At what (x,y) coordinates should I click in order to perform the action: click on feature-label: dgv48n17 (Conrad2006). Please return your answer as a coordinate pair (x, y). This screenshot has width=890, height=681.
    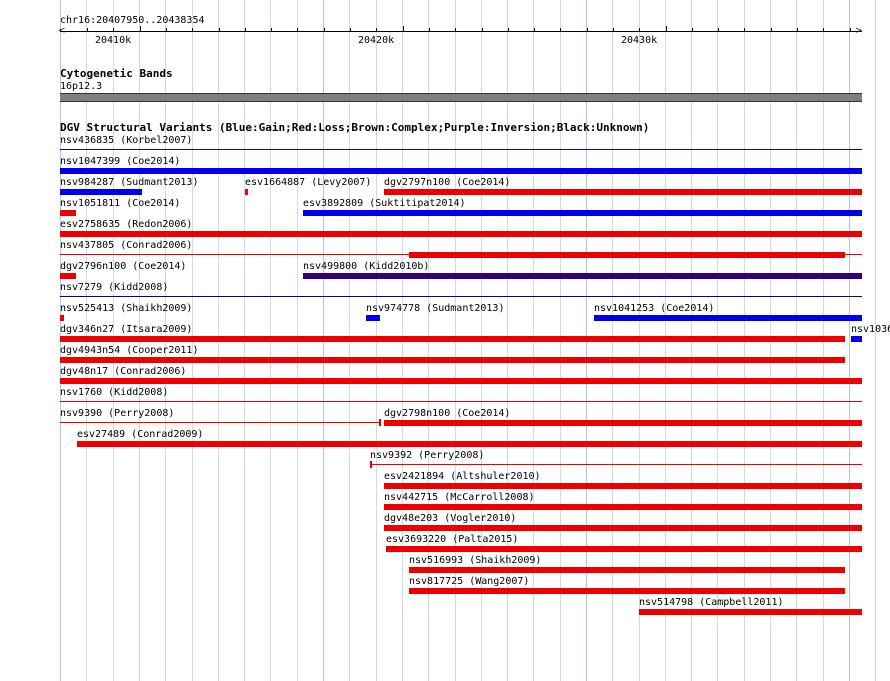
    Looking at the image, I should click on (123, 371).